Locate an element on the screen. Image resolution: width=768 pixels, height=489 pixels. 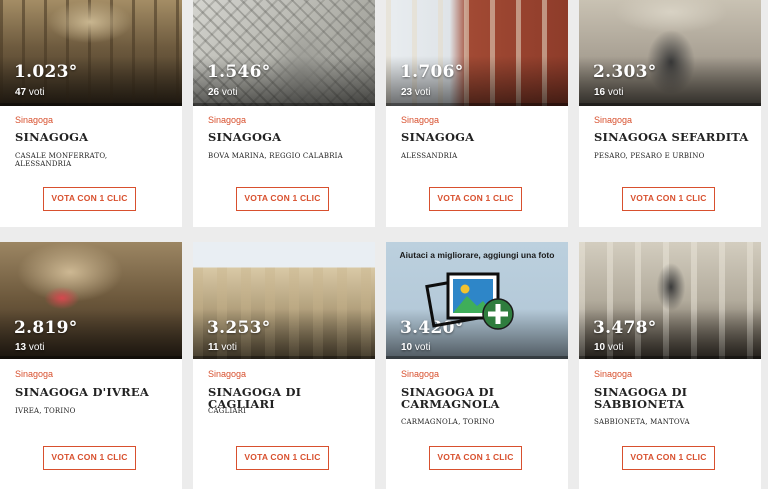
vote-count: 16 voti is located at coordinates (609, 92).